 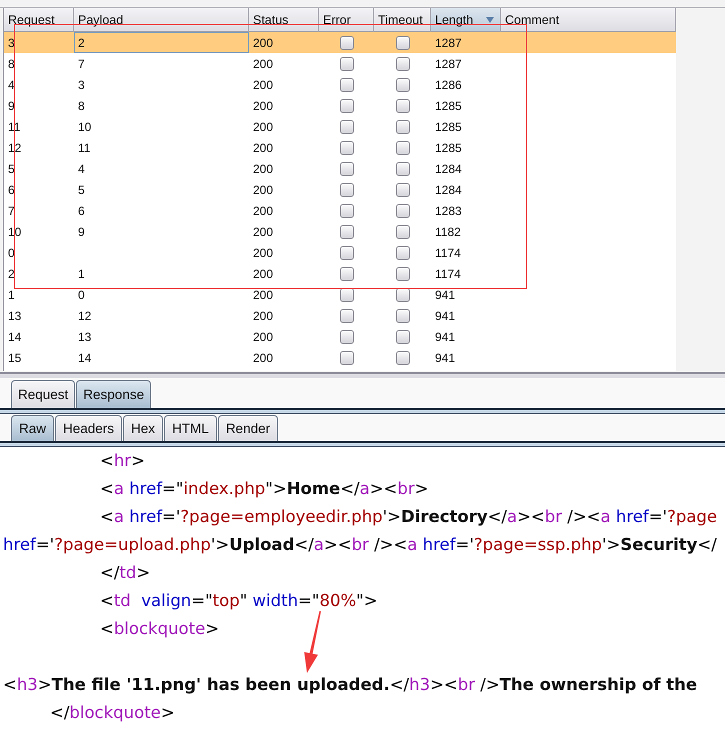 What do you see at coordinates (448, 64) in the screenshot?
I see `table-cell-text: 1287` at bounding box center [448, 64].